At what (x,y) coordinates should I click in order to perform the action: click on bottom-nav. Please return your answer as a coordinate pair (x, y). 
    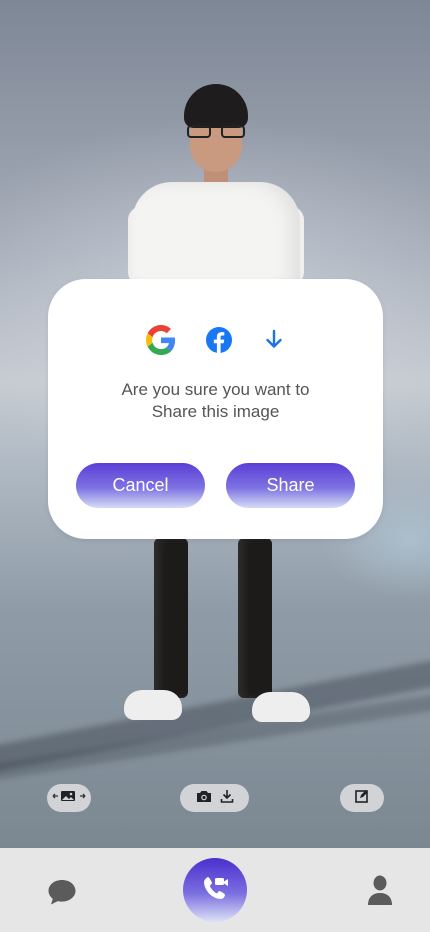
    Looking at the image, I should click on (215, 890).